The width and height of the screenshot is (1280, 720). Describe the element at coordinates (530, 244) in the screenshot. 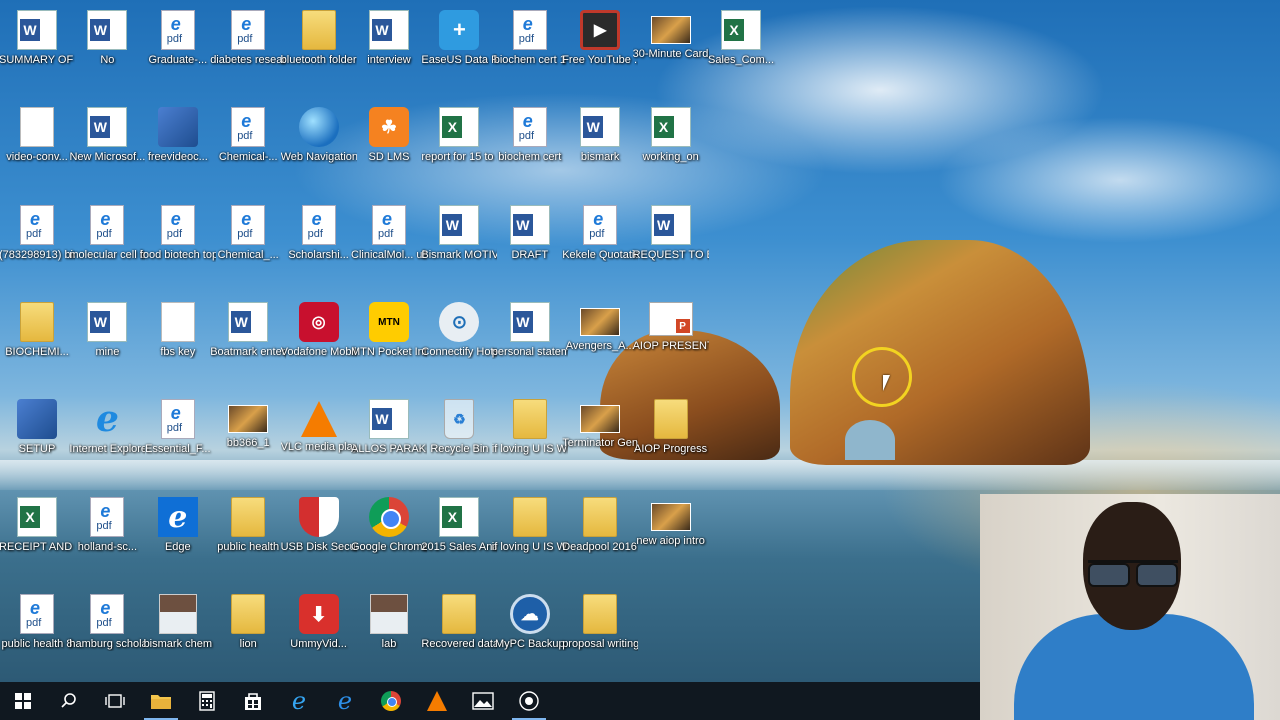

I see `desktop-icon: DRAFT` at that location.